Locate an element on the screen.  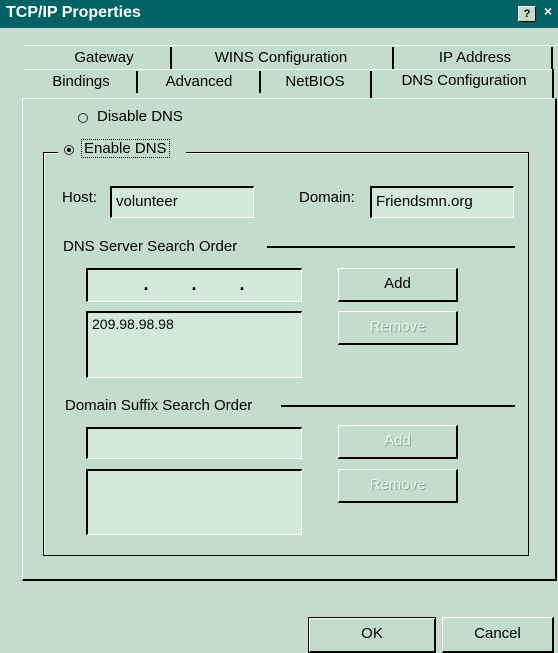
dns-server-ip-input: . . . is located at coordinates (194, 285).